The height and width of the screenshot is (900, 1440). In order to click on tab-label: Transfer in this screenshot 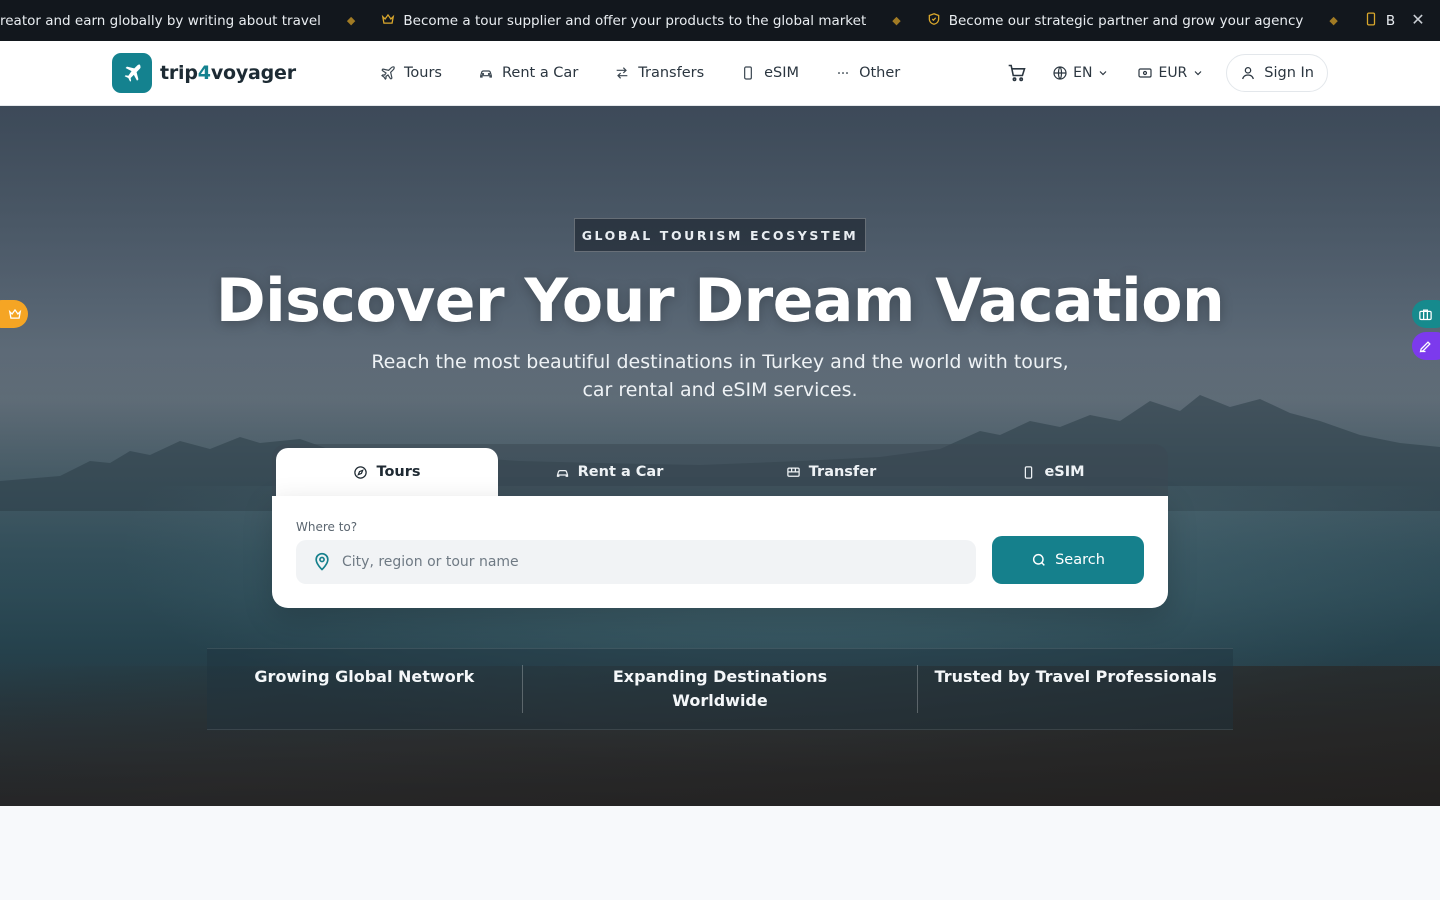, I will do `click(842, 472)`.